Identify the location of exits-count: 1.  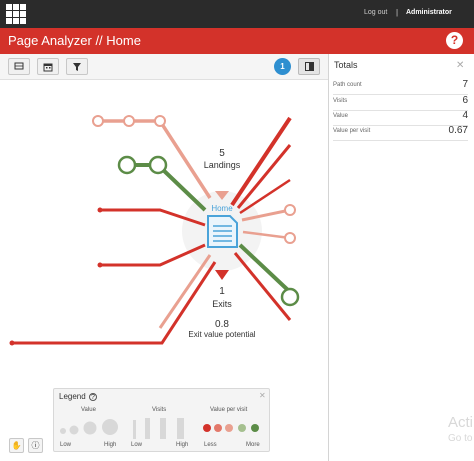
(222, 291).